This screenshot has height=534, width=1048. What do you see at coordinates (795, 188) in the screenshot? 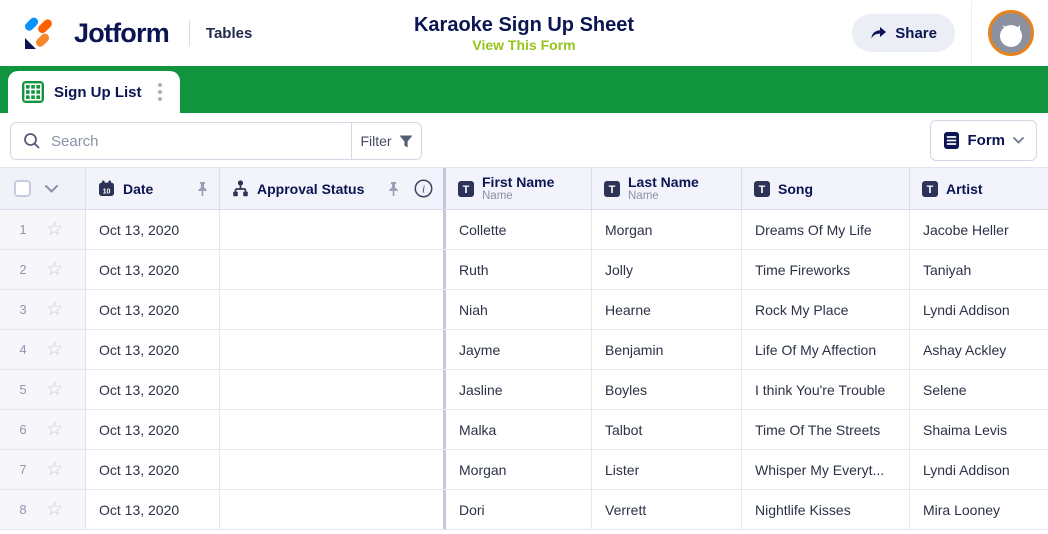
I see `column-label-song: Song` at bounding box center [795, 188].